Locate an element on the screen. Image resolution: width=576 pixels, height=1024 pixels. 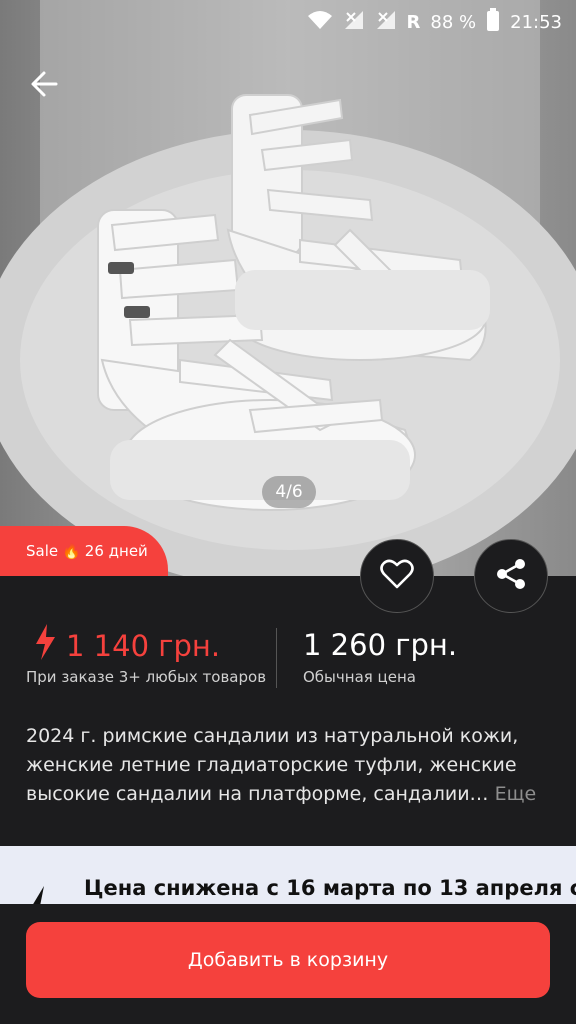
status-bar: R 88 % 21:53 is located at coordinates (288, 20).